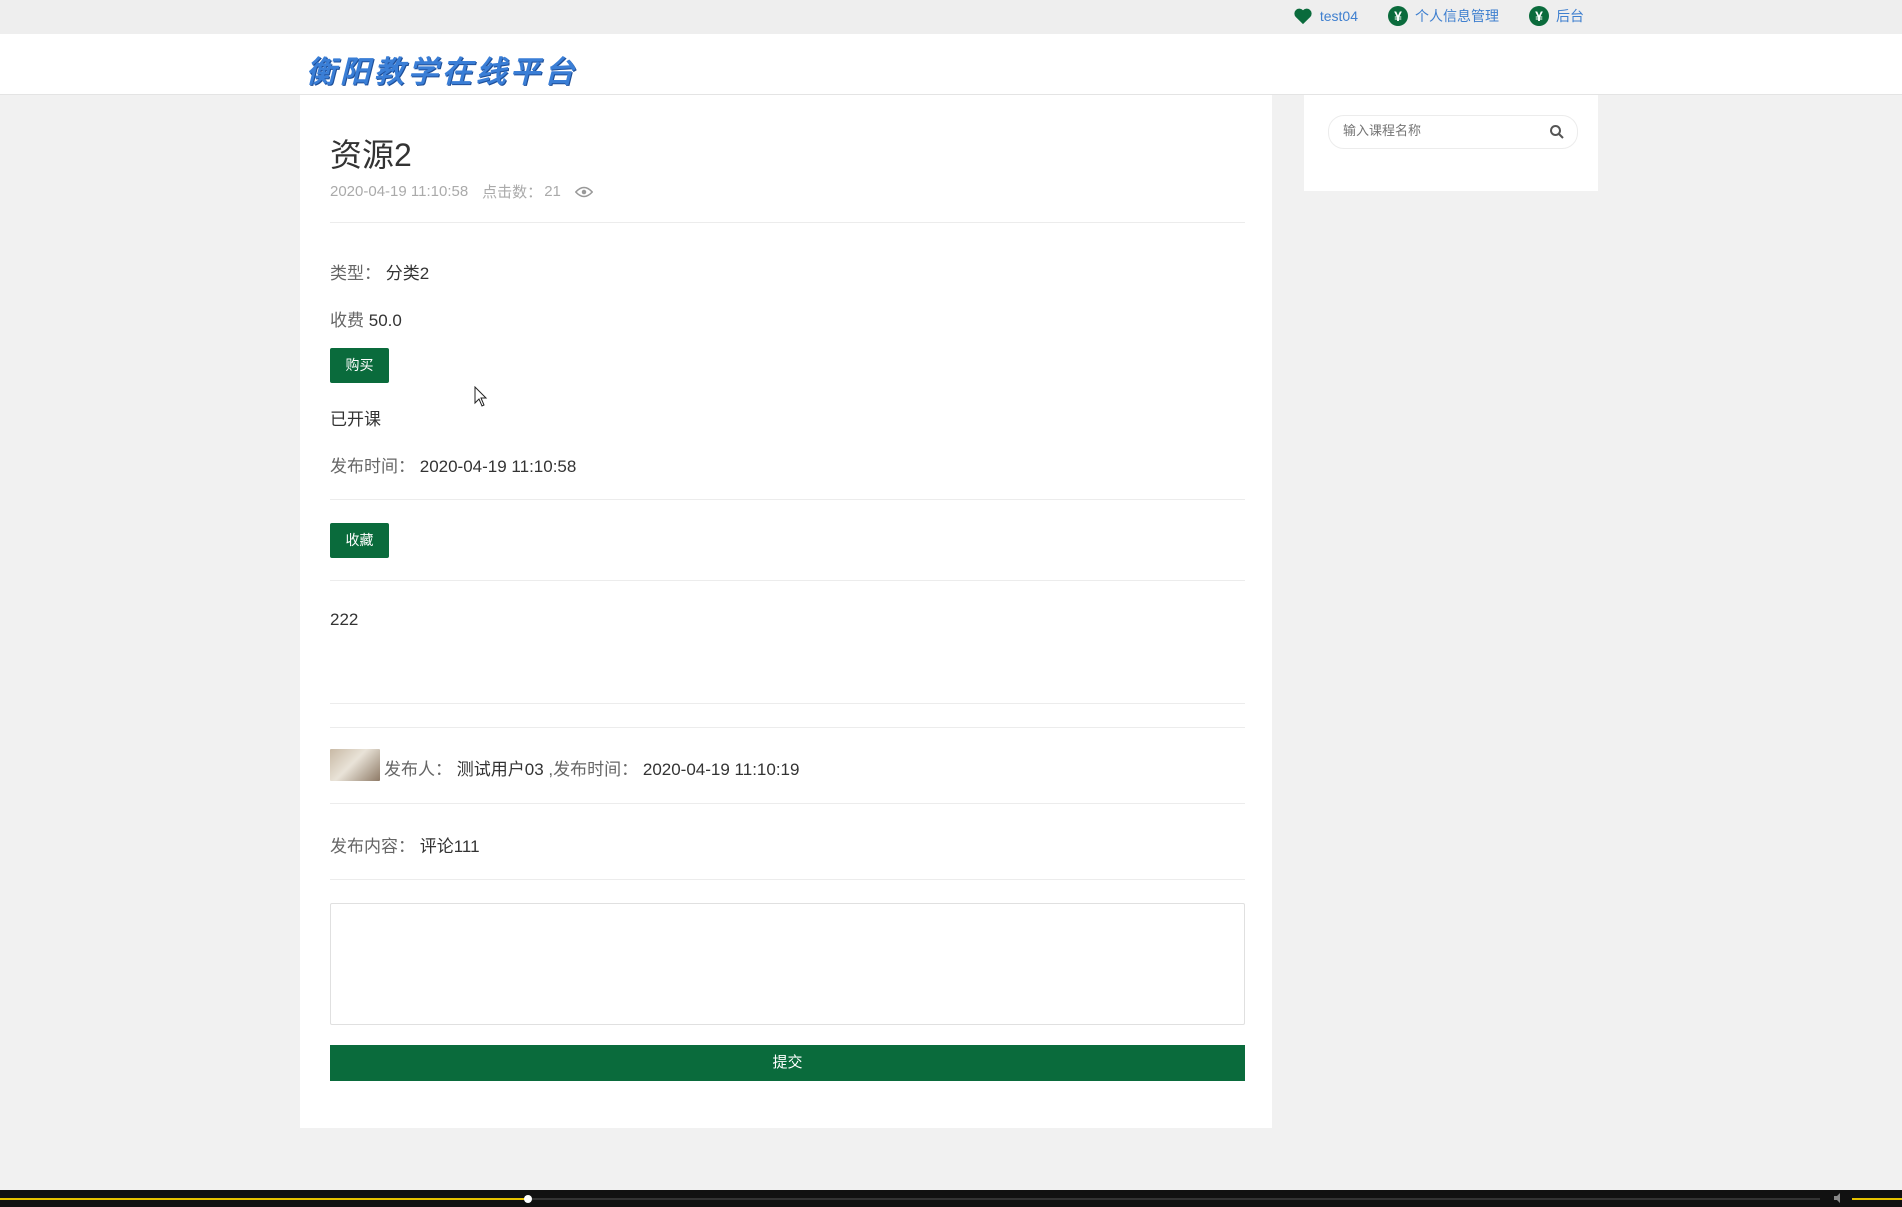 The width and height of the screenshot is (1902, 1207). Describe the element at coordinates (787, 964) in the screenshot. I see `comment-textarea` at that location.